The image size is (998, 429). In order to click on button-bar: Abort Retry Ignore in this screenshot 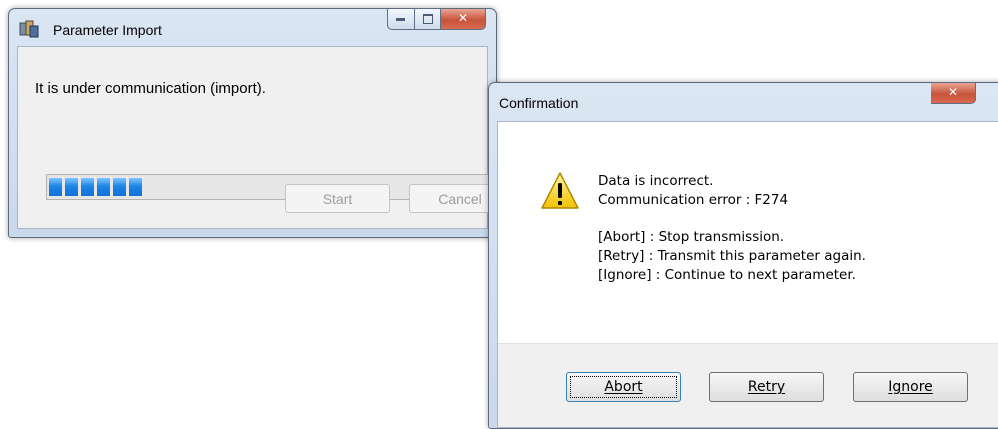, I will do `click(748, 385)`.